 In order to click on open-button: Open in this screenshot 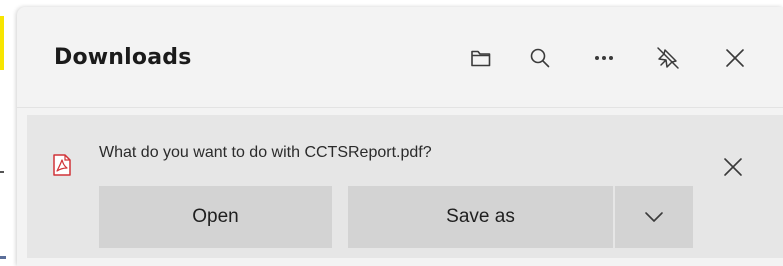, I will do `click(215, 217)`.